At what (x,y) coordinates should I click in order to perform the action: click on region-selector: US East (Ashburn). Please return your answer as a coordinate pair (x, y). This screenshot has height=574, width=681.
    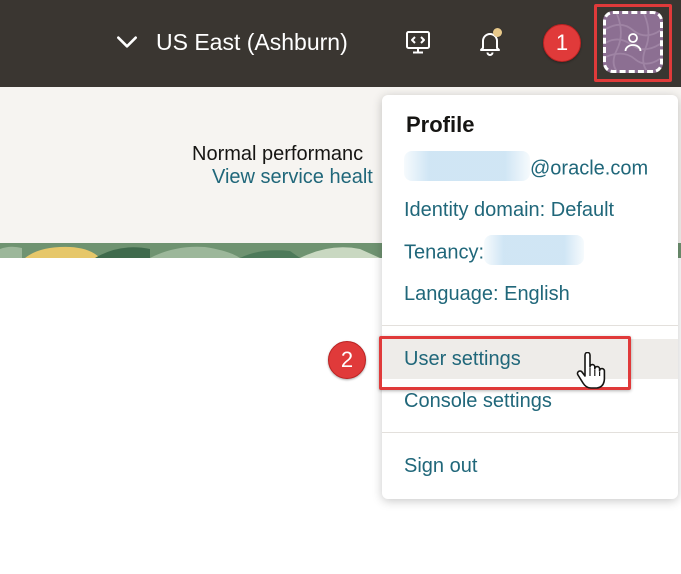
    Looking at the image, I should click on (231, 42).